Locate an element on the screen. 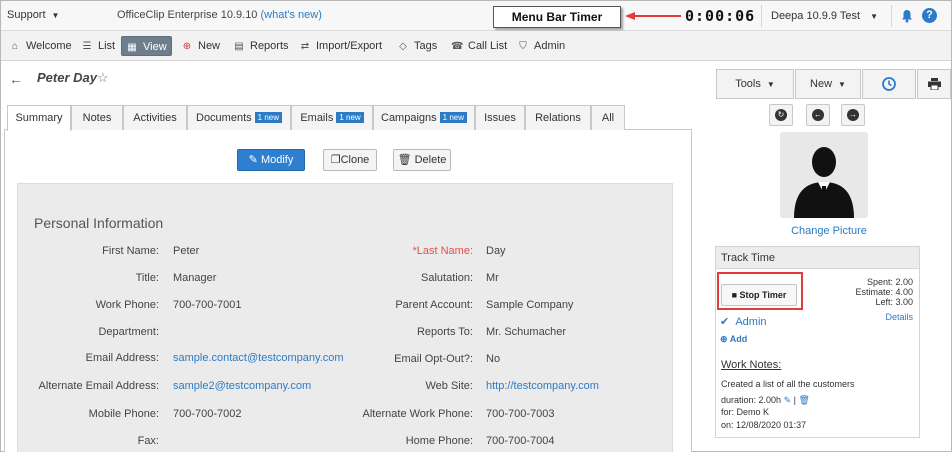  delete-label: Delete is located at coordinates (430, 160).